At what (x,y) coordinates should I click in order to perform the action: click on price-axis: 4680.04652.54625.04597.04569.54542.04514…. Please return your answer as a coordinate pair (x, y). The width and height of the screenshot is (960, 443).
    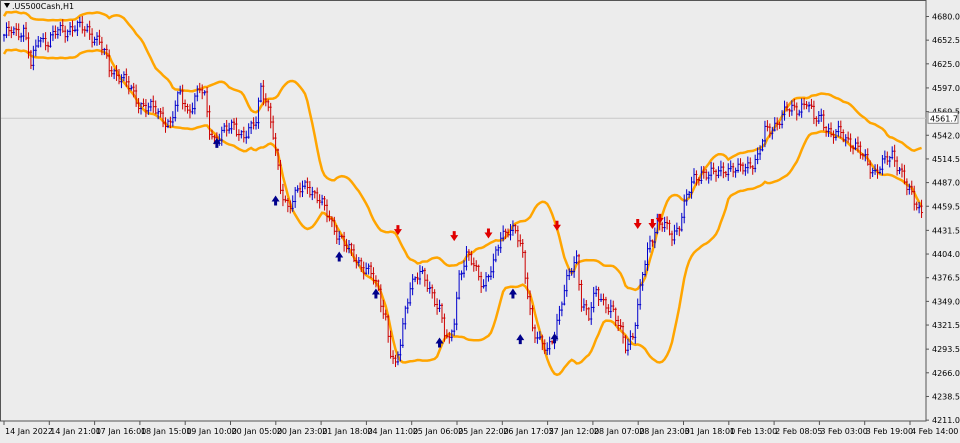
    Looking at the image, I should click on (943, 218).